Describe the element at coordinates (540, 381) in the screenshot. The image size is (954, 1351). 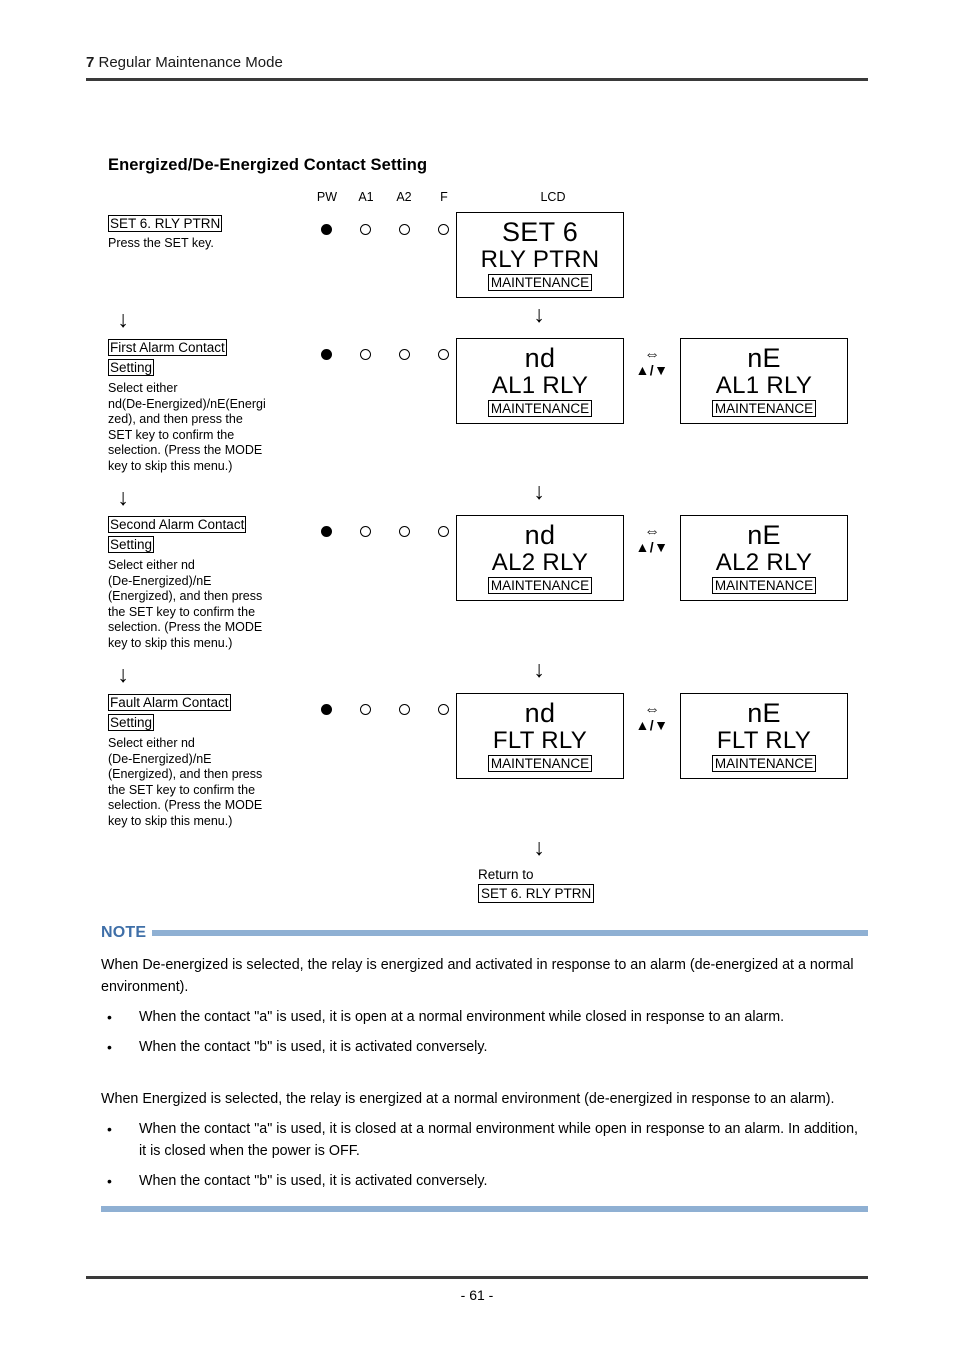
I see `lcd-panel-al1-nd: nd AL1 RLY MAINTENANCE` at that location.